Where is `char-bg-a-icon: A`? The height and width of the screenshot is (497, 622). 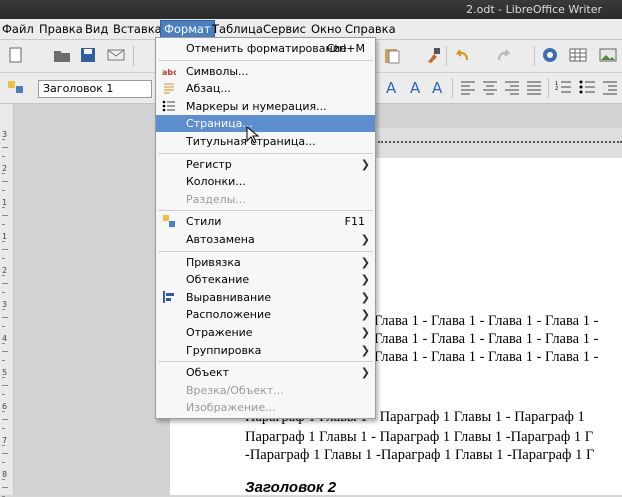 char-bg-a-icon: A is located at coordinates (438, 87).